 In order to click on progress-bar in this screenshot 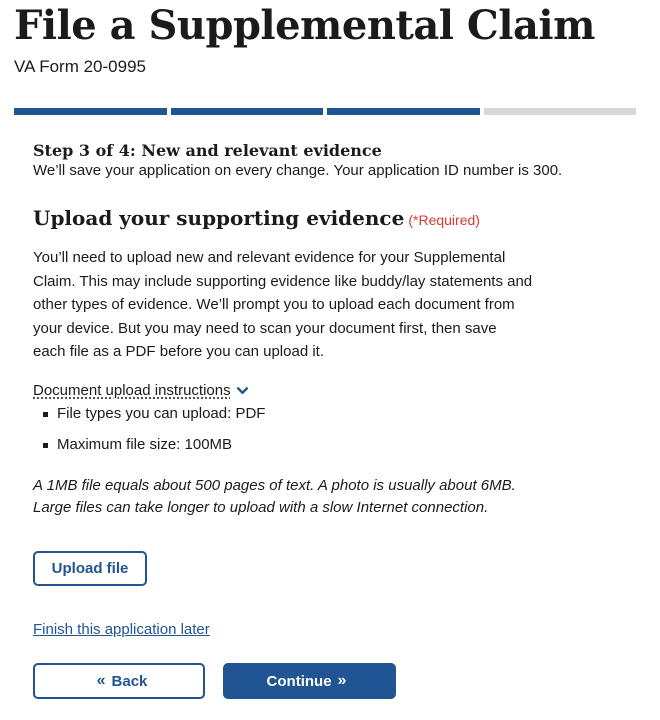, I will do `click(325, 111)`.